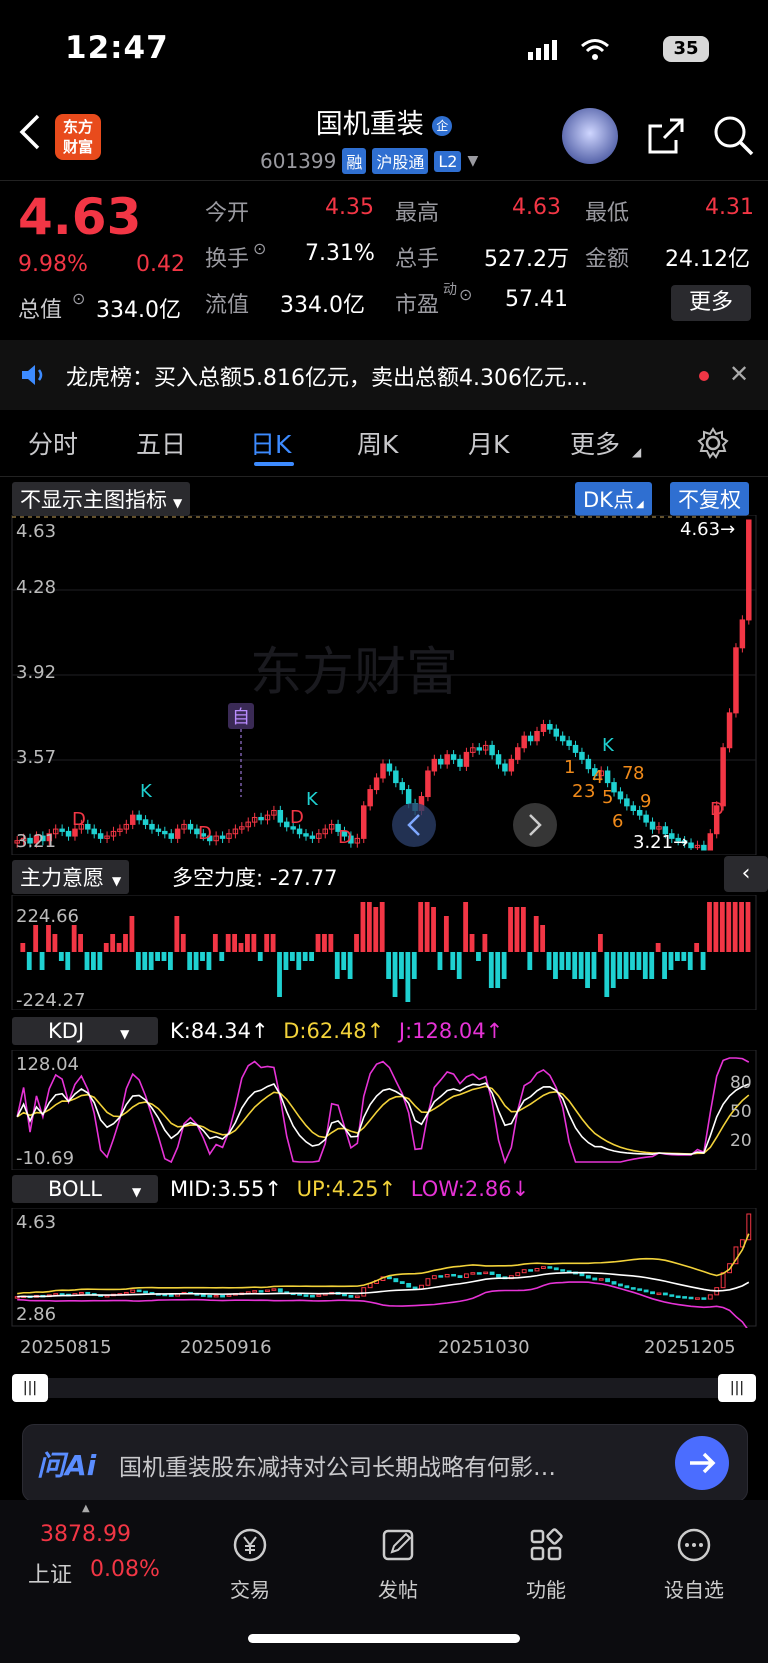 Image resolution: width=768 pixels, height=1663 pixels. Describe the element at coordinates (101, 499) in the screenshot. I see `main-indicator-select: 不显示主图指标 ▼` at that location.